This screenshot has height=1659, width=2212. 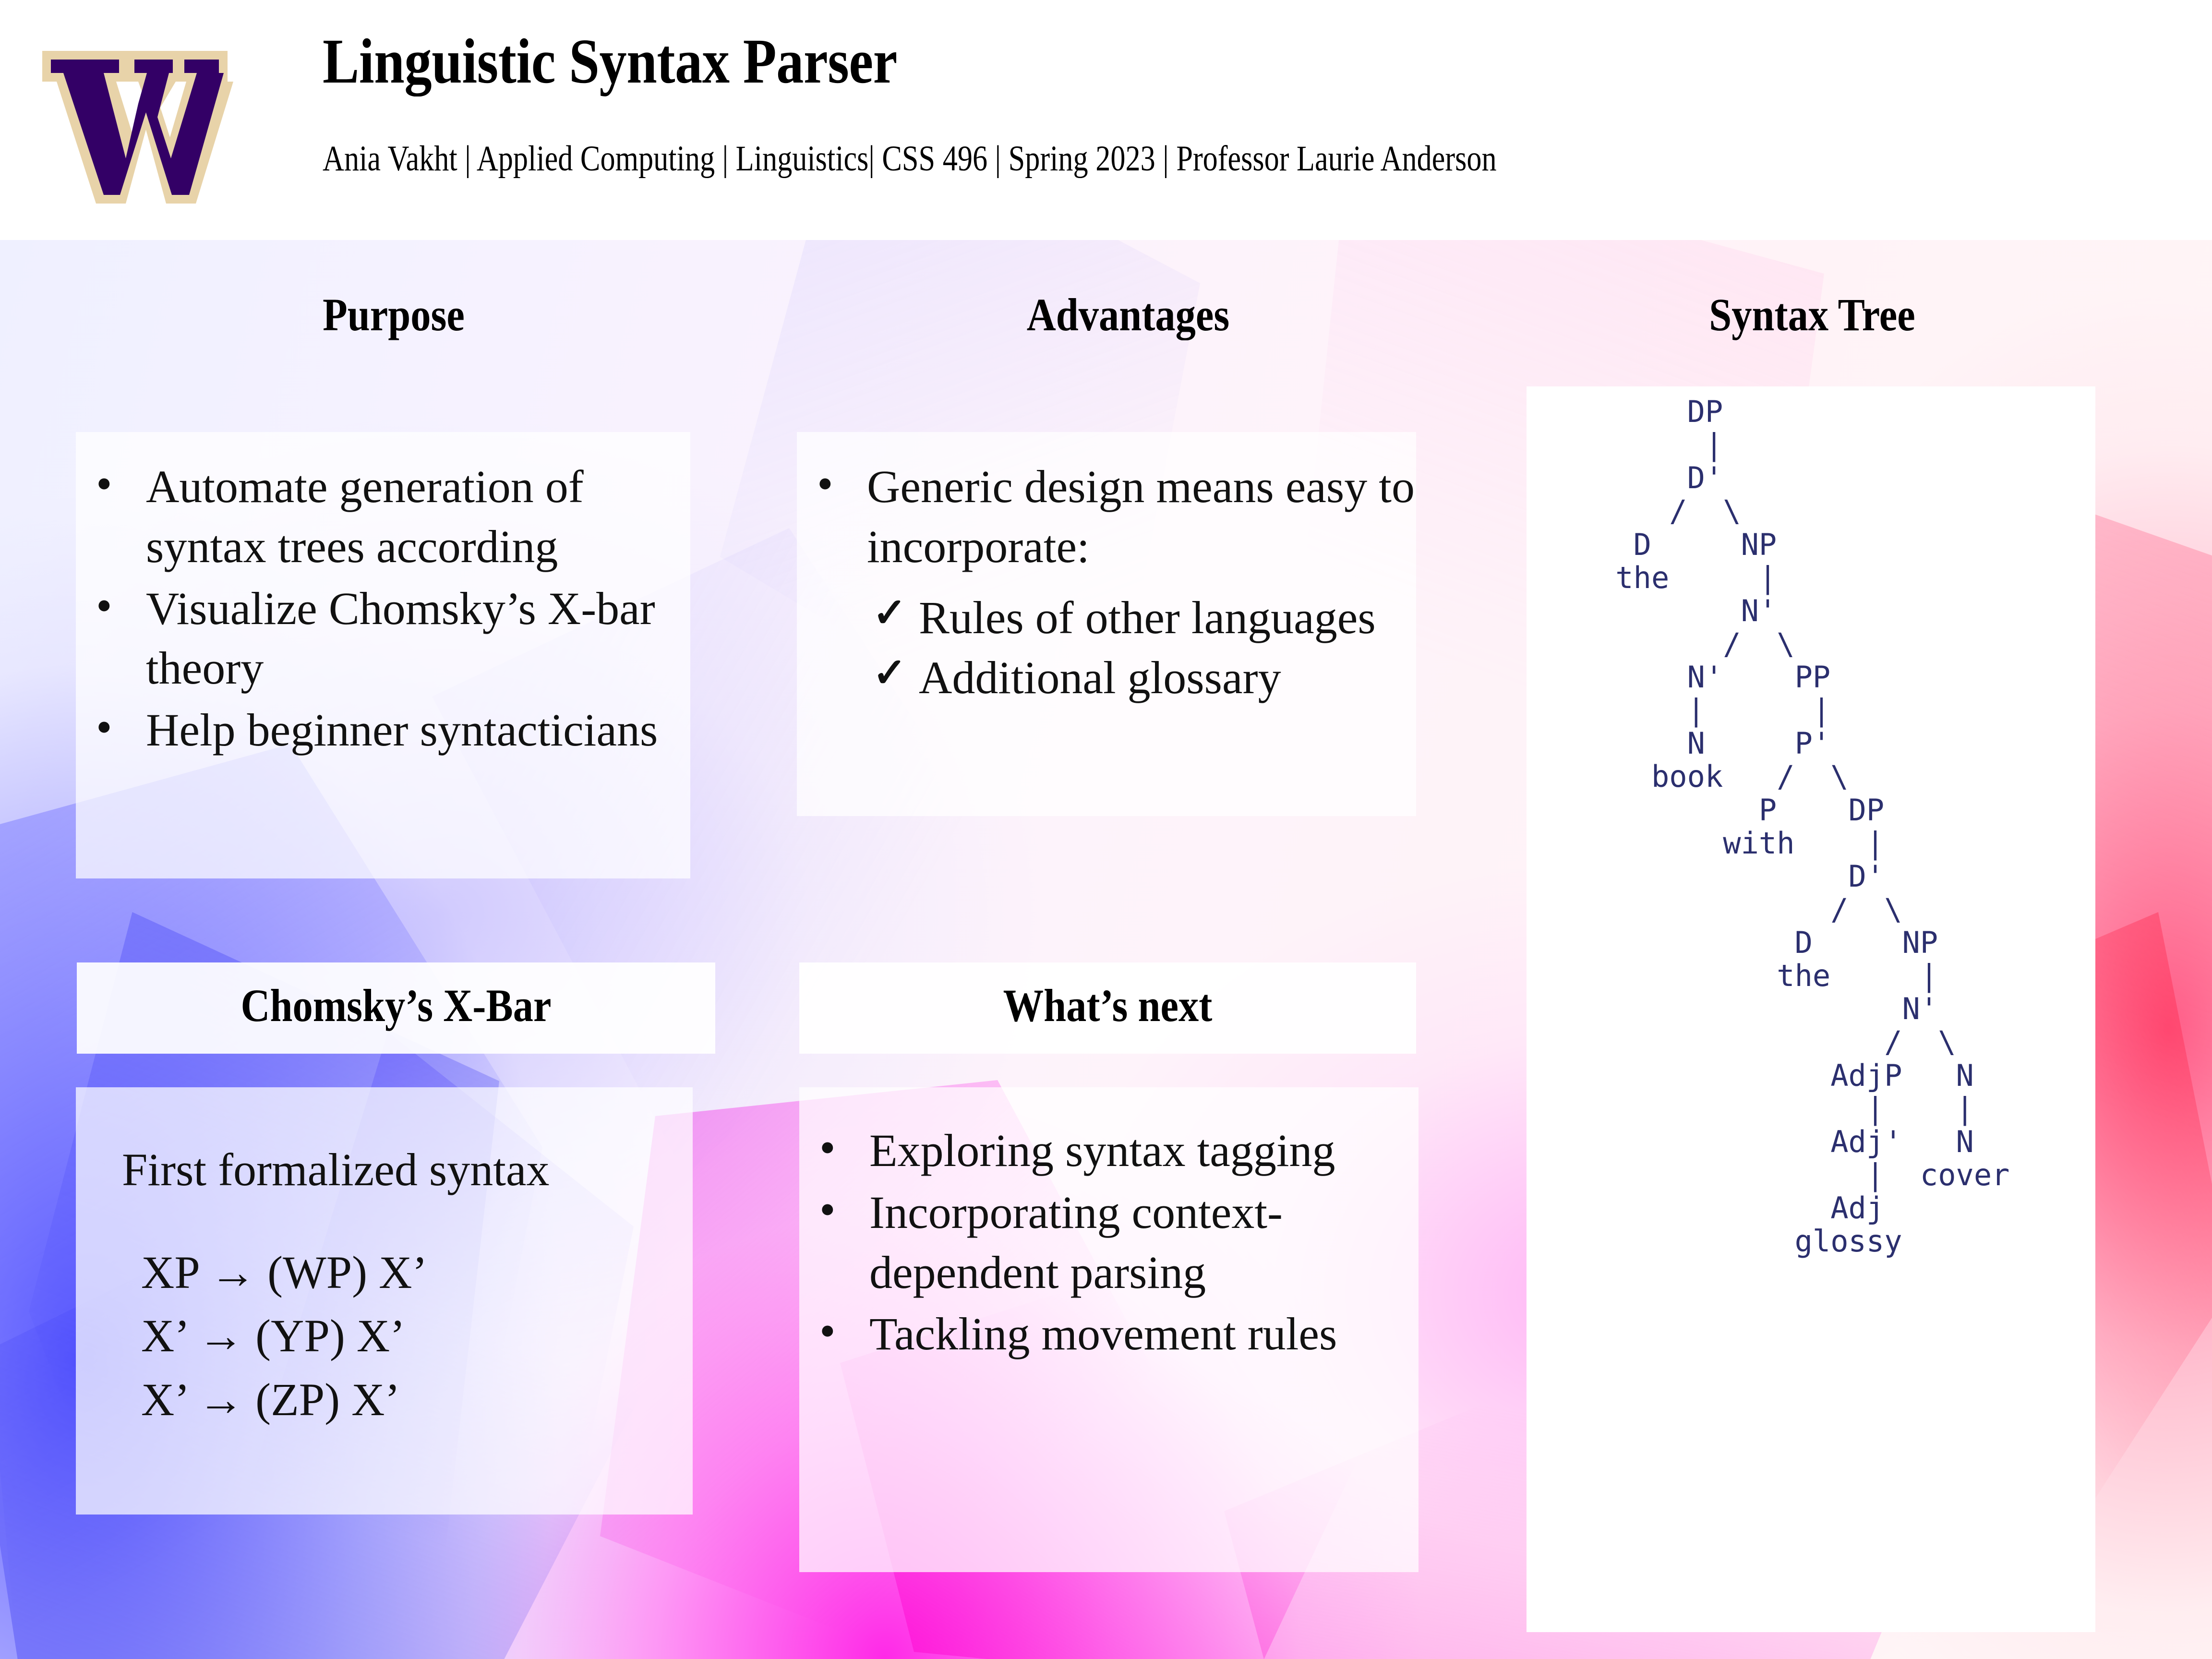 I want to click on xbar-rule: X’ → (ZP) X’, so click(x=270, y=1399).